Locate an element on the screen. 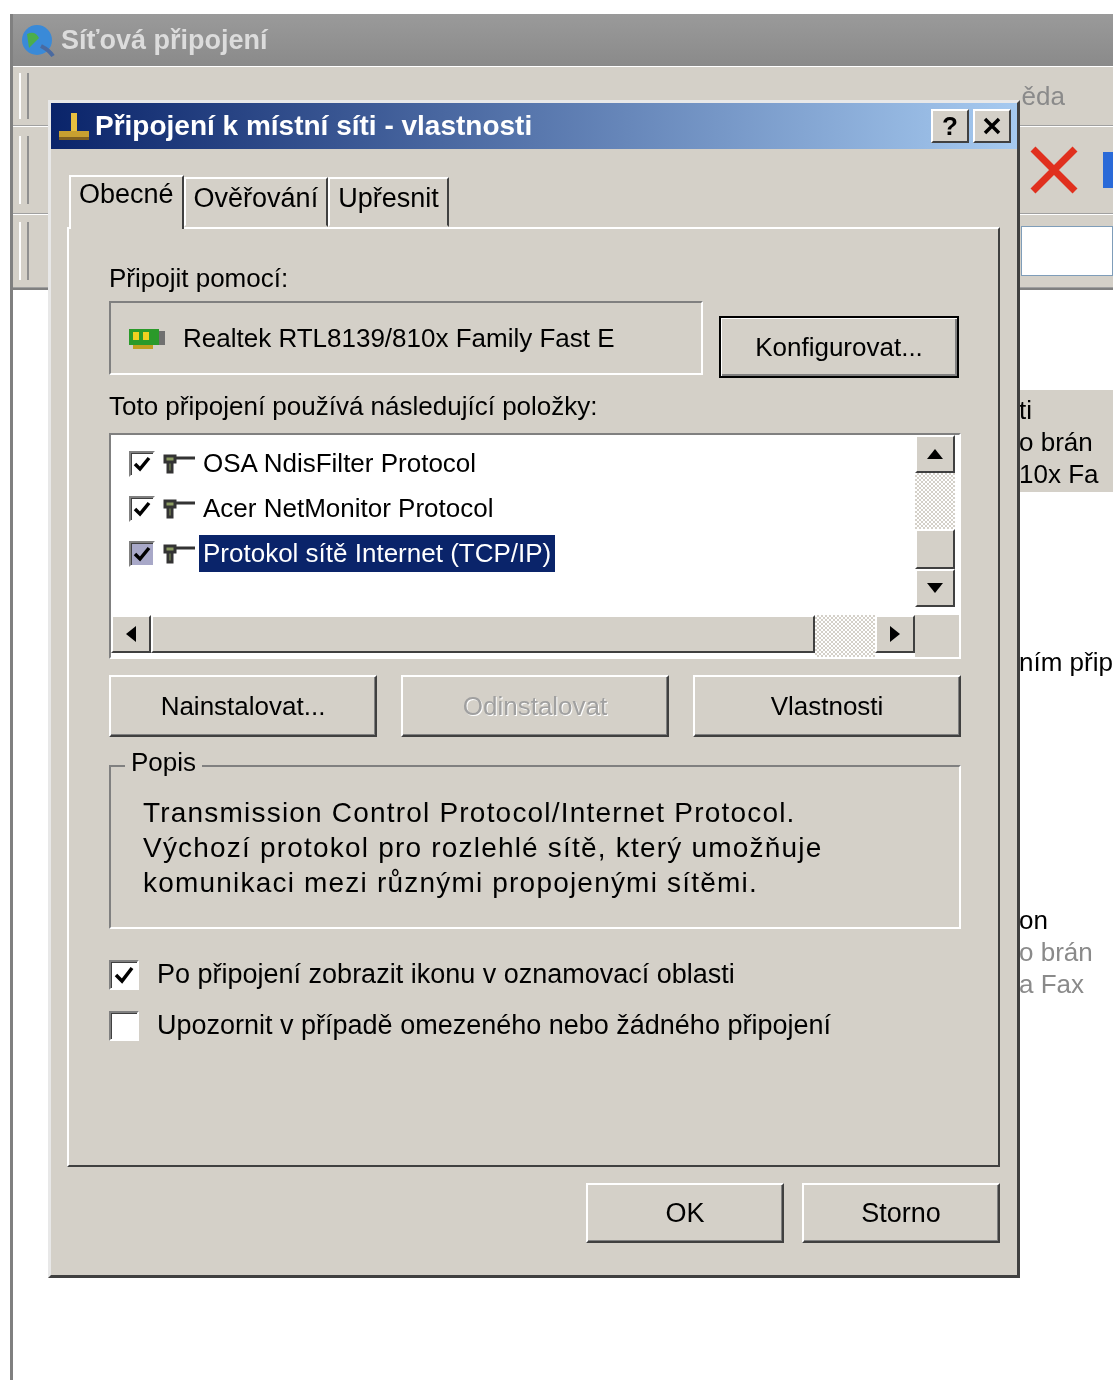  scroll-right-button is located at coordinates (895, 634).